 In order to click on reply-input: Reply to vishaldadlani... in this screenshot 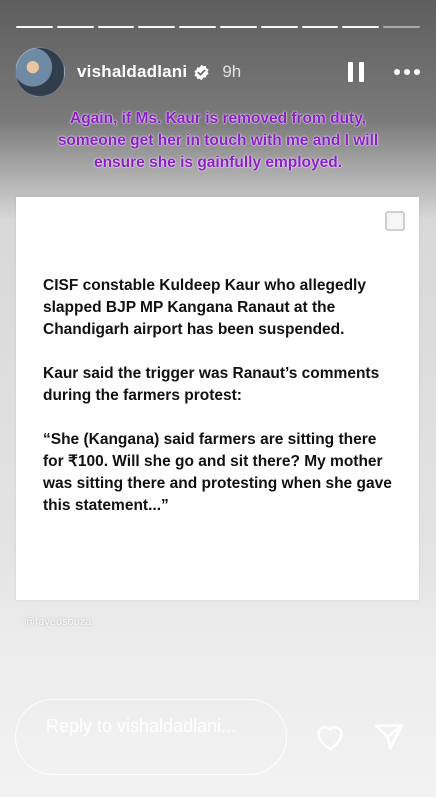, I will do `click(151, 737)`.